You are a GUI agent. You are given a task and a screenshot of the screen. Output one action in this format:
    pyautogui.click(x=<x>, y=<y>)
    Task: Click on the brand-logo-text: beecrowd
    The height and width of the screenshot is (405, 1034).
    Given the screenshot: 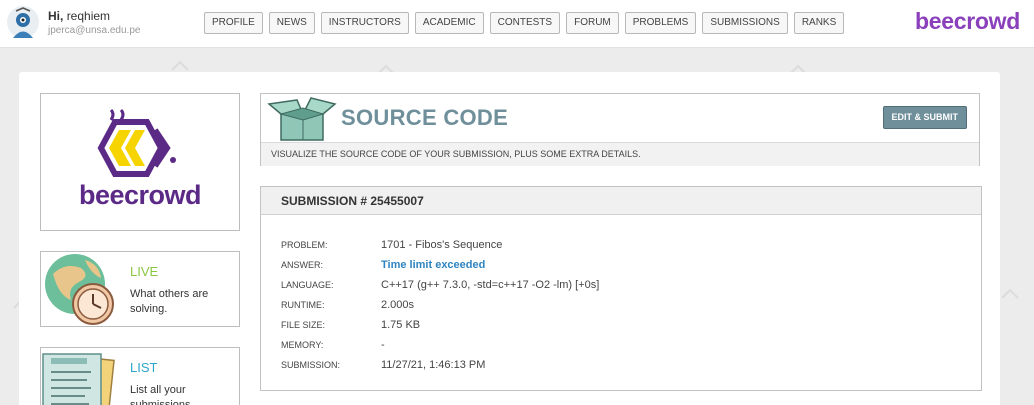 What is the action you would take?
    pyautogui.click(x=967, y=21)
    